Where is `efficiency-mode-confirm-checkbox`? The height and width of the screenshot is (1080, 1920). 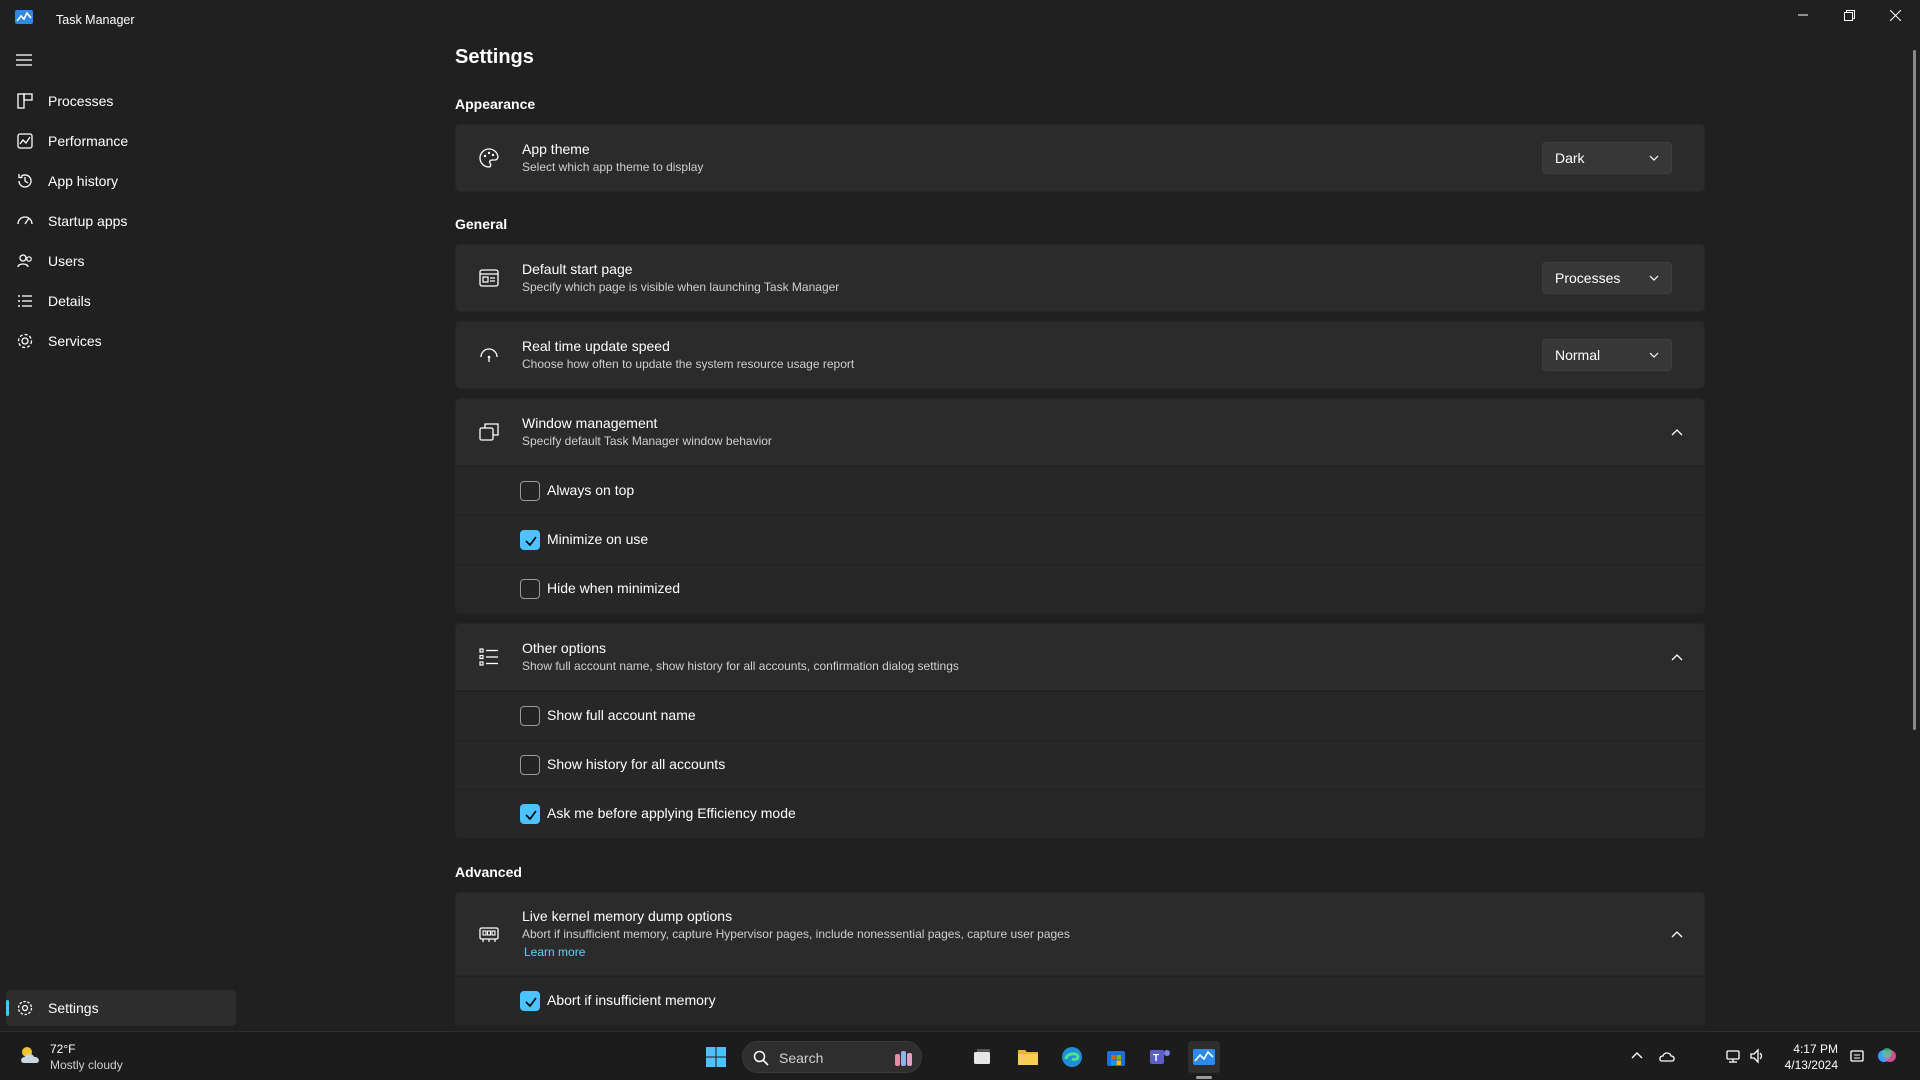 efficiency-mode-confirm-checkbox is located at coordinates (530, 814).